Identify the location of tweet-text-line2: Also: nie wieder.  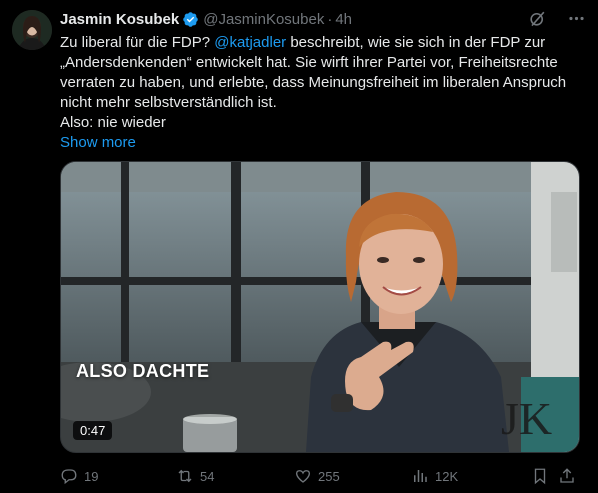
(113, 122).